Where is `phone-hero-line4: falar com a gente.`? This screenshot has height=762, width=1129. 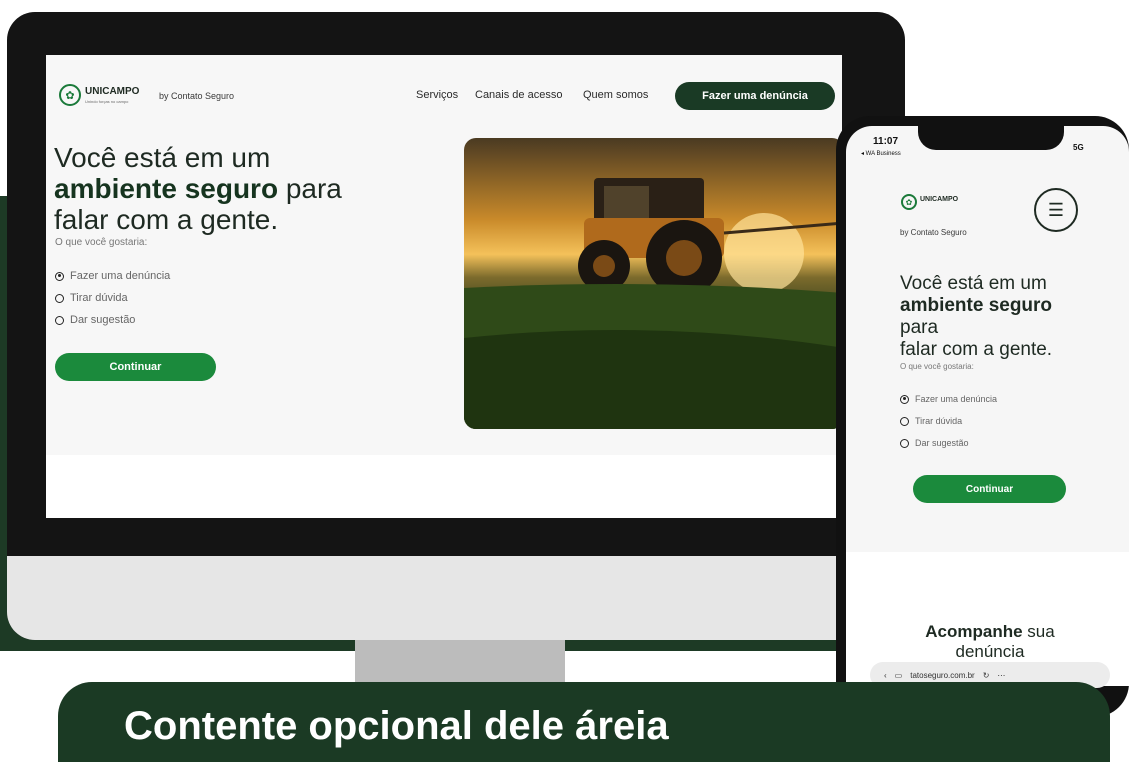 phone-hero-line4: falar com a gente. is located at coordinates (976, 349).